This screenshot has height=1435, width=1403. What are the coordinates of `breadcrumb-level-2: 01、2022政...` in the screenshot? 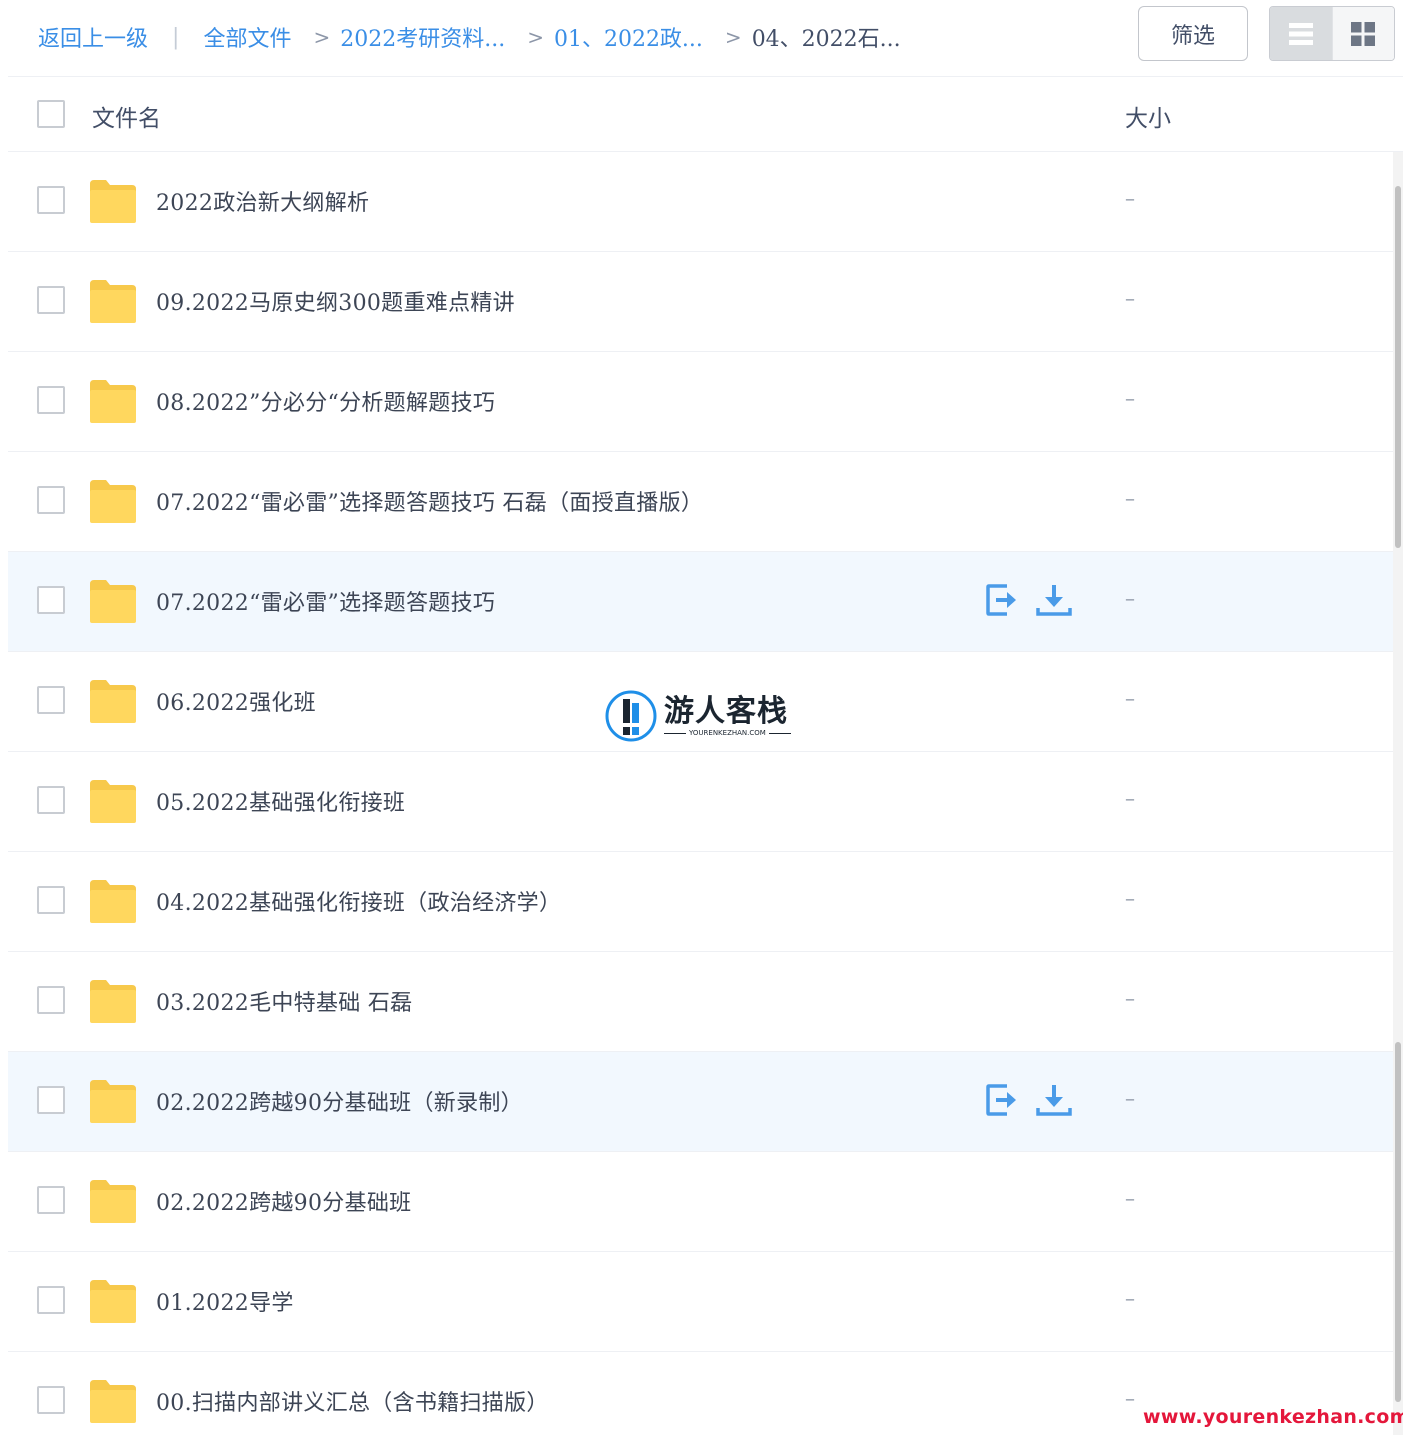 It's located at (628, 37).